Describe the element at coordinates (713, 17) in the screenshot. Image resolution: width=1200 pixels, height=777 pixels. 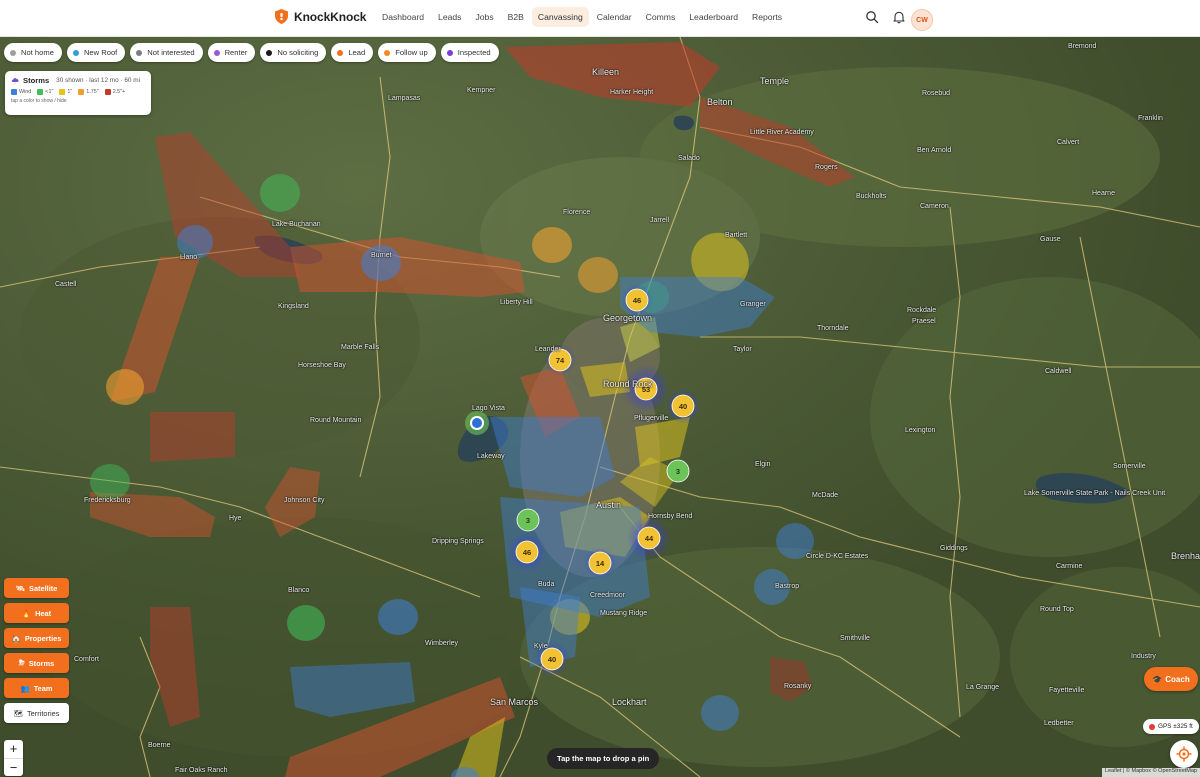
I see `nav-leaderboard: Leaderboard` at that location.